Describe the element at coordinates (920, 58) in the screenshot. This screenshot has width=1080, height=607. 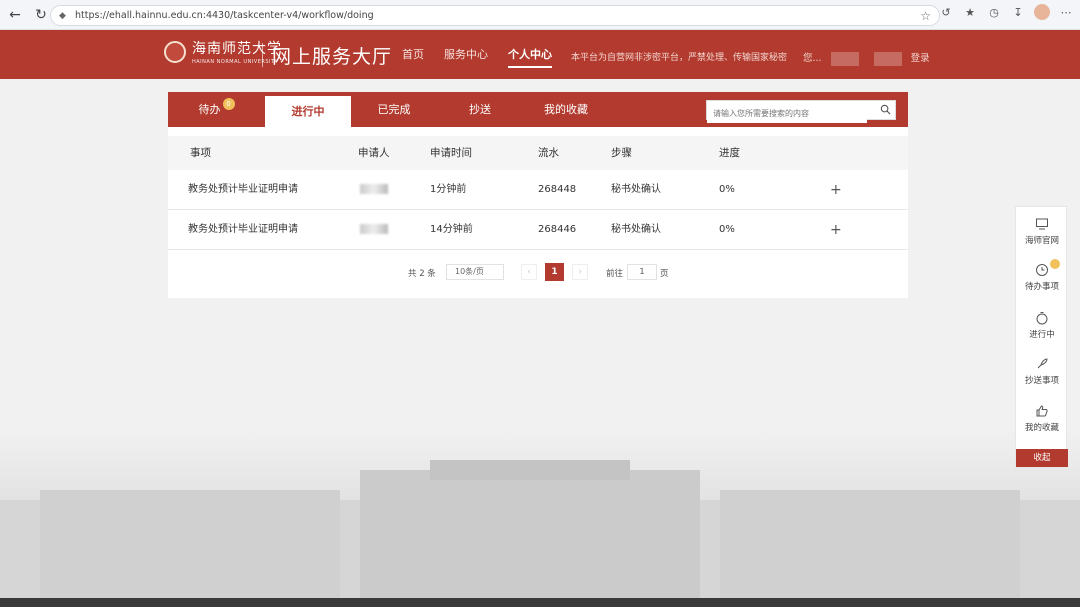
I see `logout-link: 登录` at that location.